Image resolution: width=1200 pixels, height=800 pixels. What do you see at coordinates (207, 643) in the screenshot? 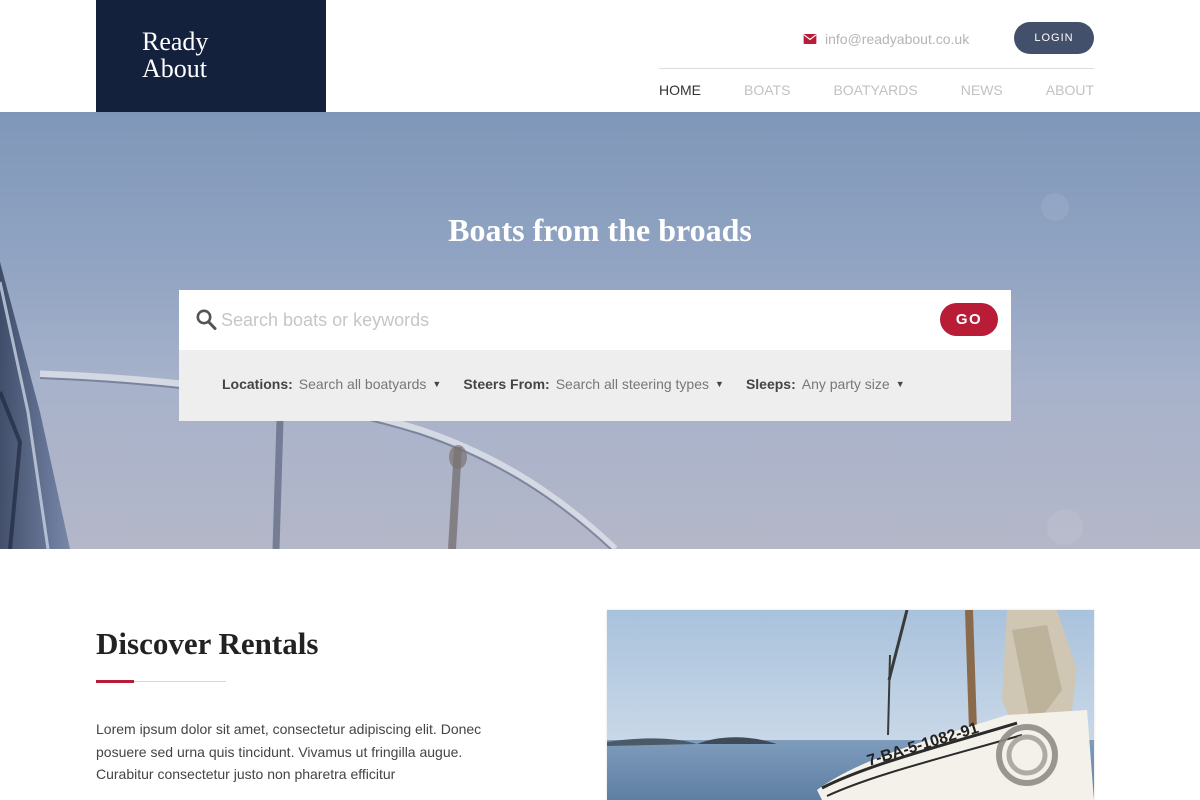
I see `section-title: Discover Rentals` at bounding box center [207, 643].